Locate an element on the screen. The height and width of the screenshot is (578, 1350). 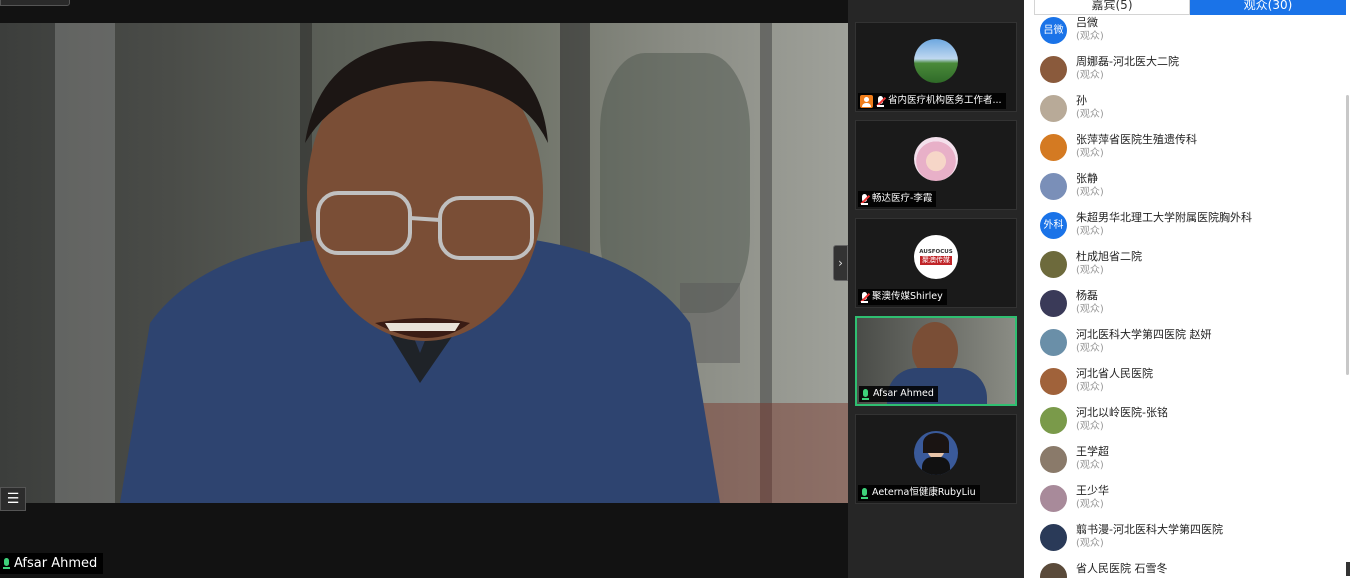
thumbnail-name: 畅达医疗-李霞 is located at coordinates (902, 198).